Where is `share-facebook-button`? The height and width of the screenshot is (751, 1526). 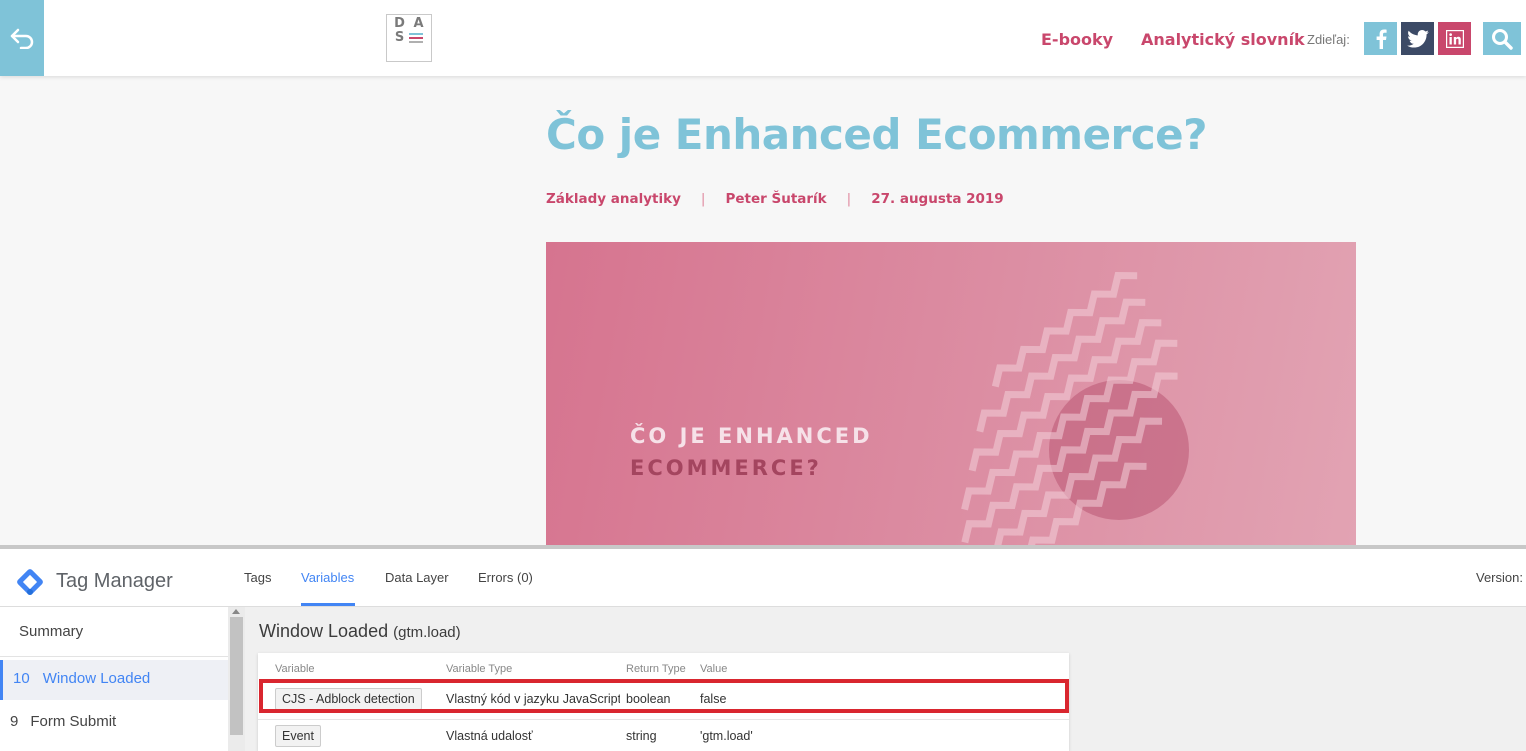 share-facebook-button is located at coordinates (1380, 38).